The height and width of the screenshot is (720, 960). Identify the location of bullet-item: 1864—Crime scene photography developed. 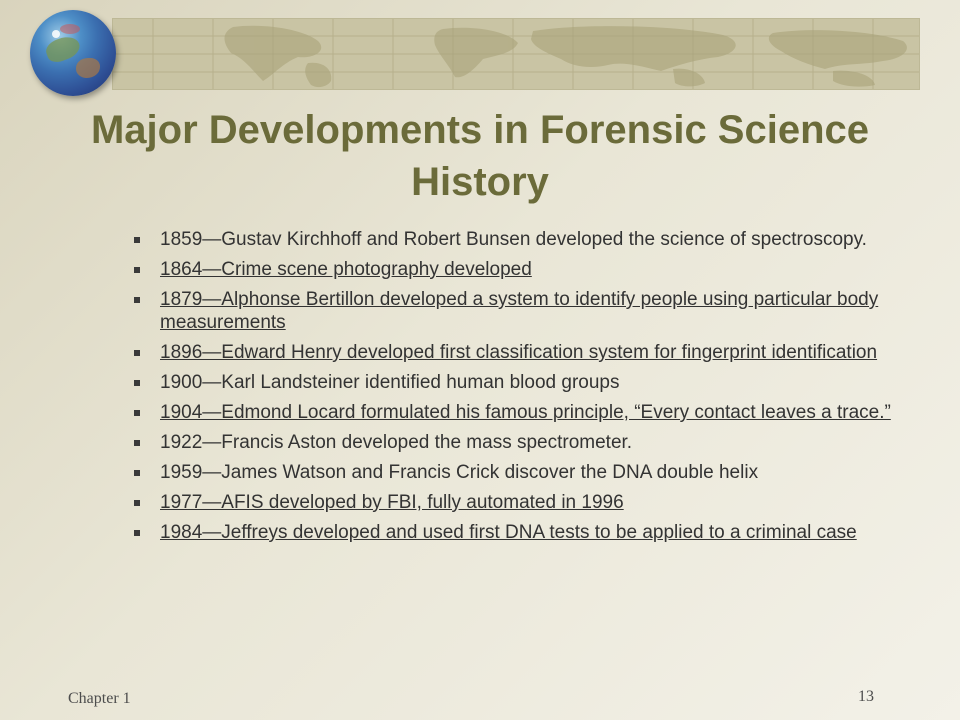
(513, 269).